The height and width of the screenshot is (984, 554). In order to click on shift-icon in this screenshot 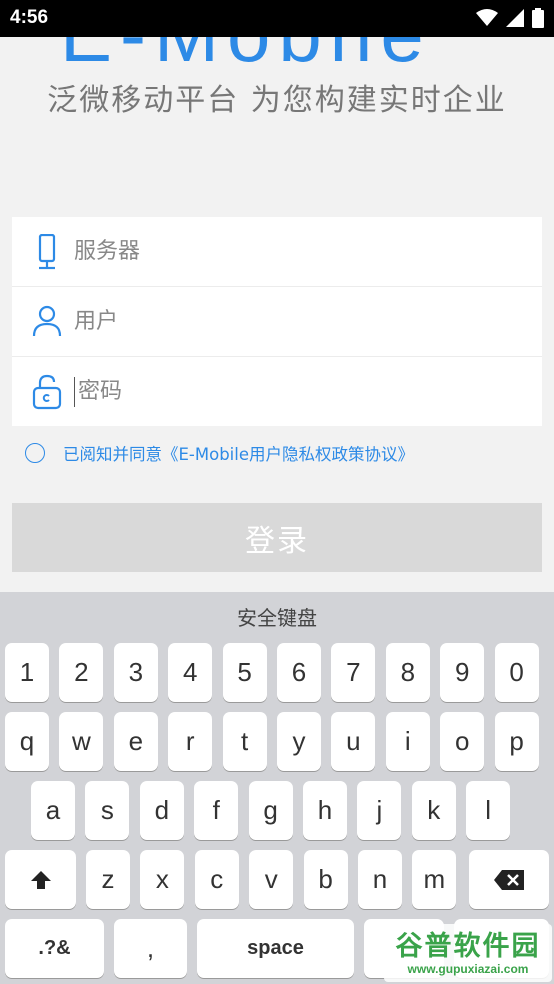, I will do `click(40, 879)`.